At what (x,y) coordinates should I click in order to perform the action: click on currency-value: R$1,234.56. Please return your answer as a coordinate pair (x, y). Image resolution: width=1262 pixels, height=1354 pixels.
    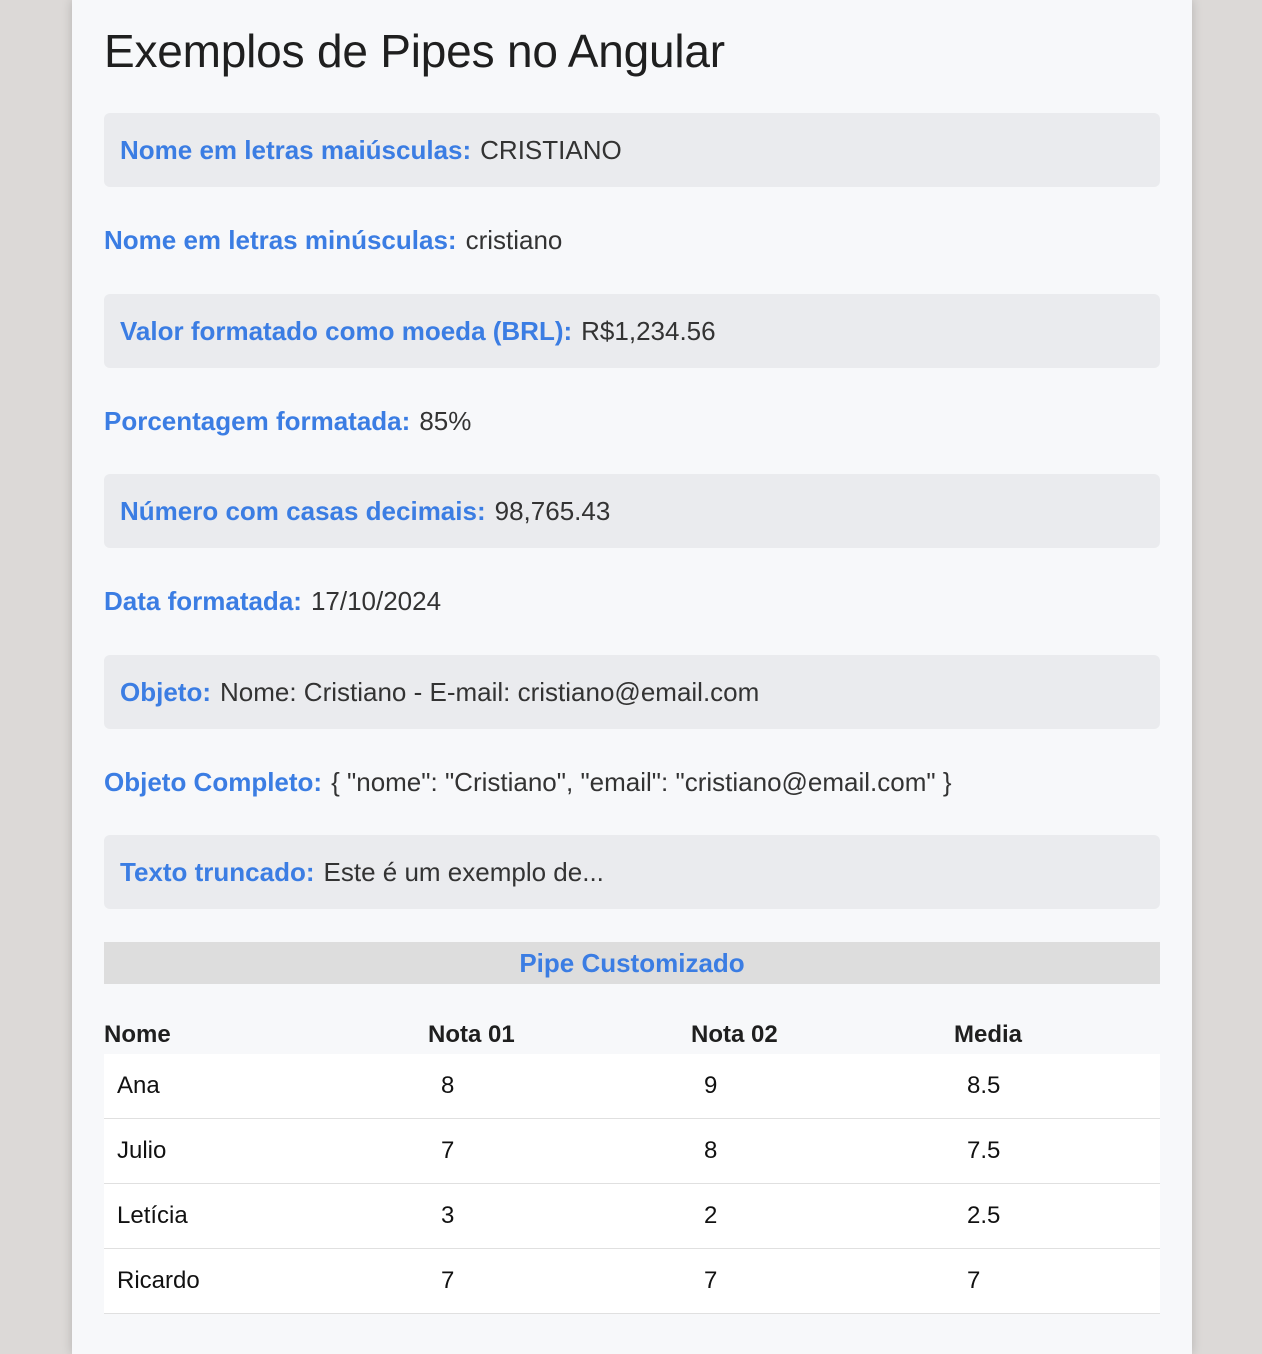
    Looking at the image, I should click on (648, 330).